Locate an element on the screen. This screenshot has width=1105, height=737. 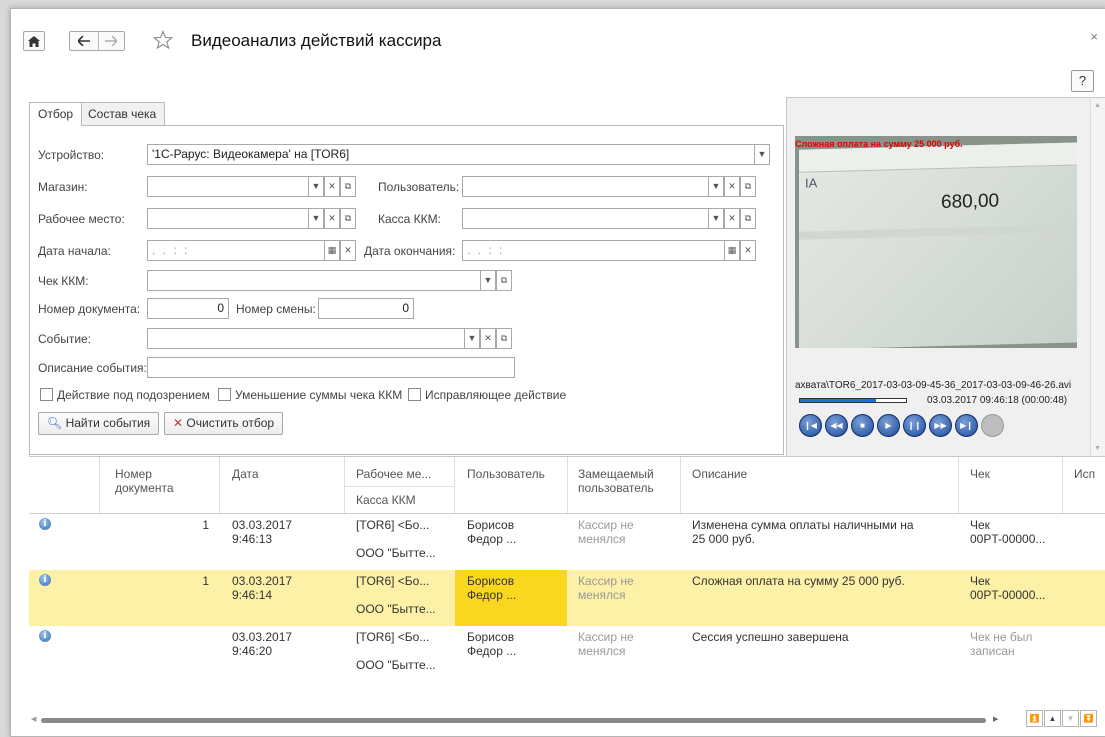
event-field is located at coordinates (306, 338).